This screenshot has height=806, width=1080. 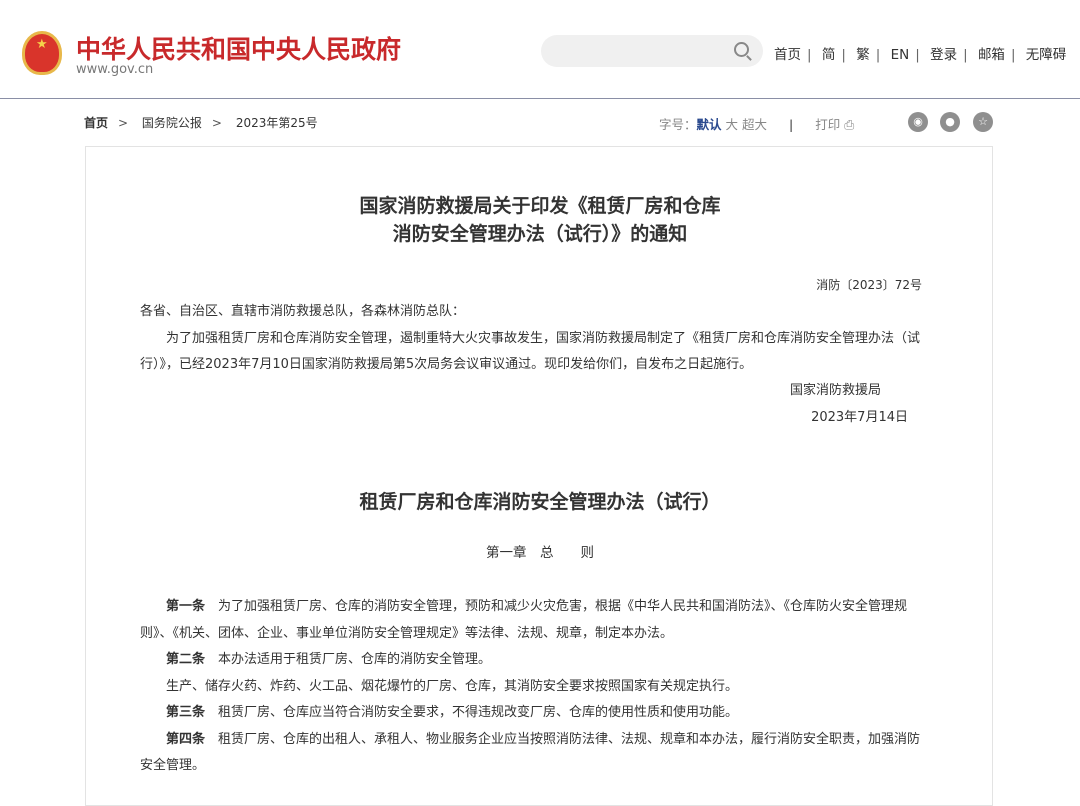 I want to click on search-icon, so click(x=741, y=49).